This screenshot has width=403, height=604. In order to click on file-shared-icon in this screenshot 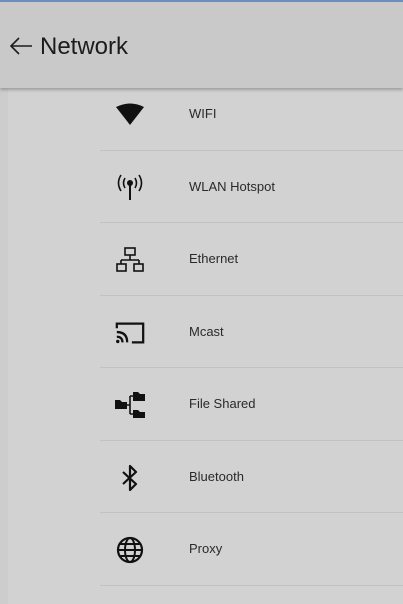, I will do `click(130, 405)`.